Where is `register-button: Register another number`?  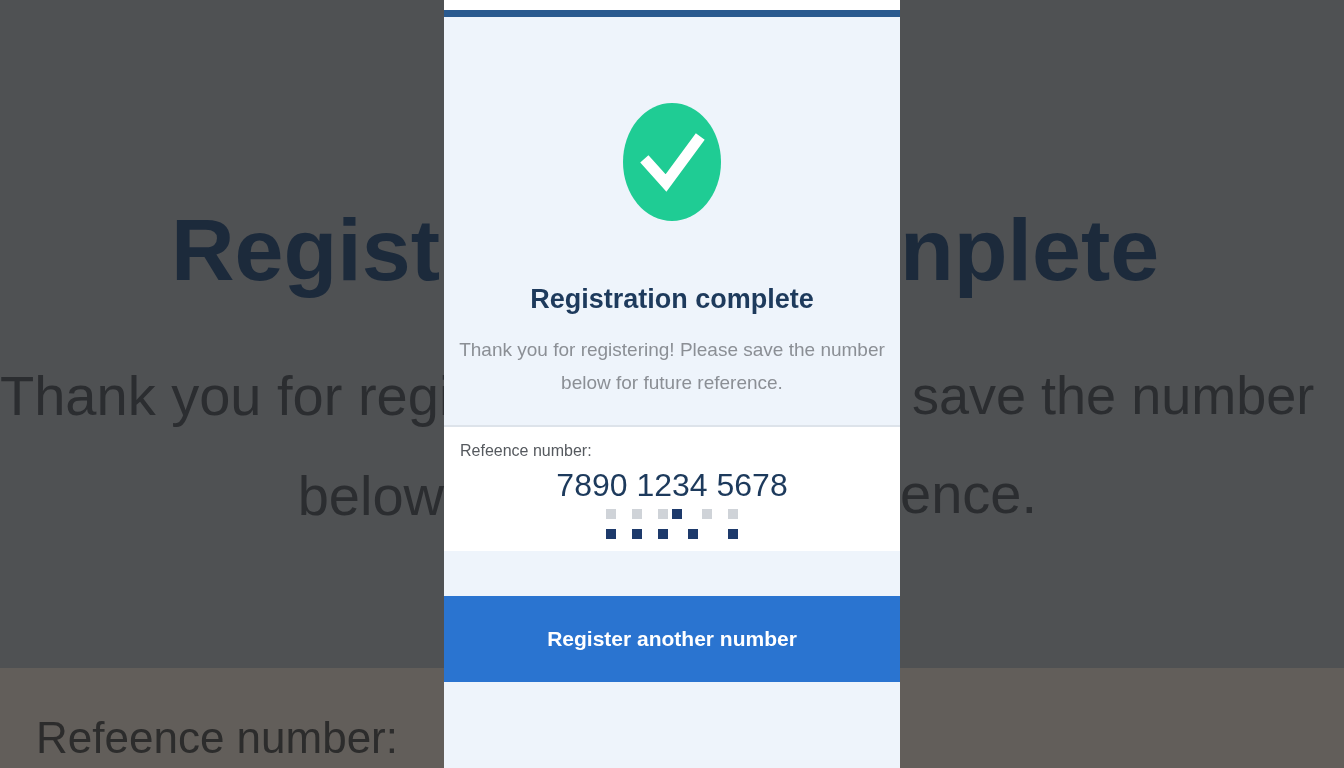
register-button: Register another number is located at coordinates (672, 638).